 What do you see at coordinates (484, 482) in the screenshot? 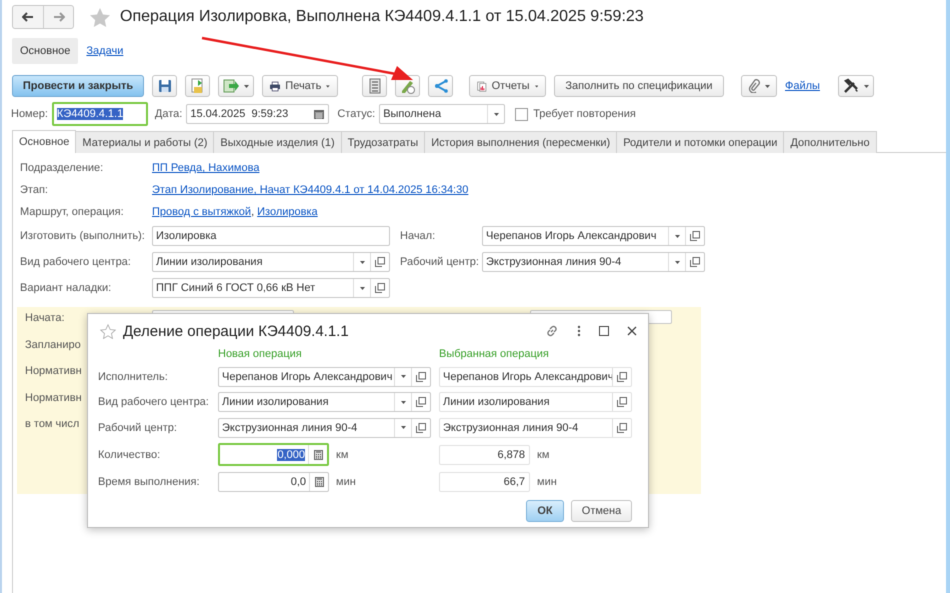
I see `readonly-field: 66,7` at bounding box center [484, 482].